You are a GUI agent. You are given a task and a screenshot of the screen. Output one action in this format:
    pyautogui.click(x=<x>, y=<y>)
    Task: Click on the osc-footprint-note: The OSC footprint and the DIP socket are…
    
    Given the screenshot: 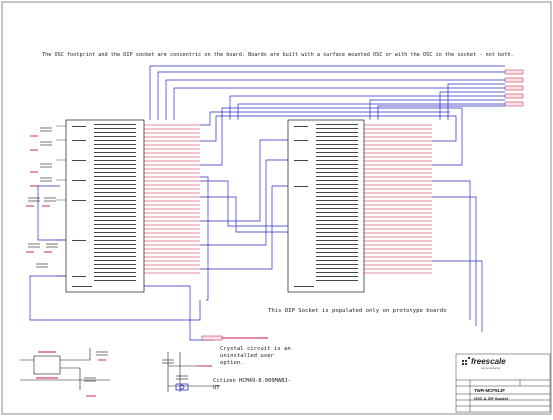 What is the action you would take?
    pyautogui.click(x=278, y=55)
    